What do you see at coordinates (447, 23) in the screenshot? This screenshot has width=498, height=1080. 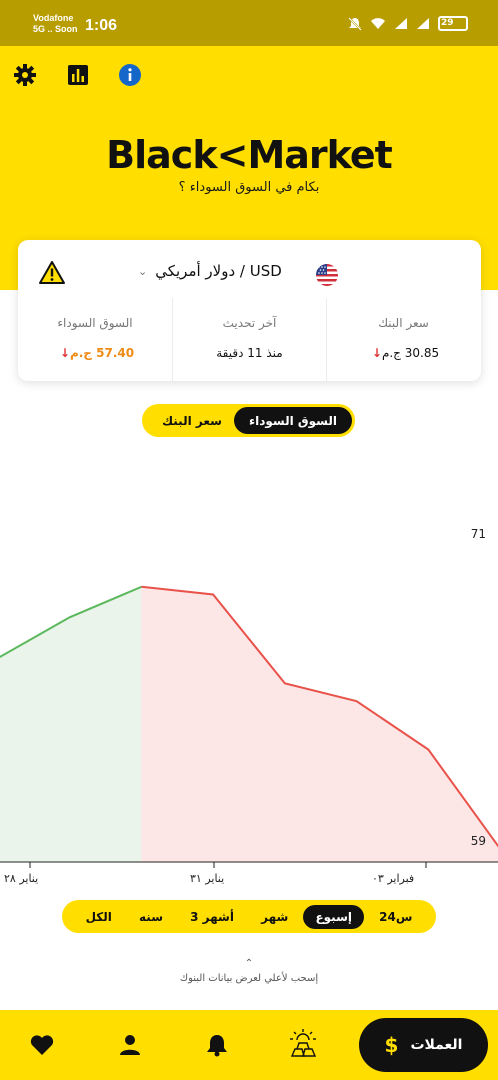 I see `battery-level: 29` at bounding box center [447, 23].